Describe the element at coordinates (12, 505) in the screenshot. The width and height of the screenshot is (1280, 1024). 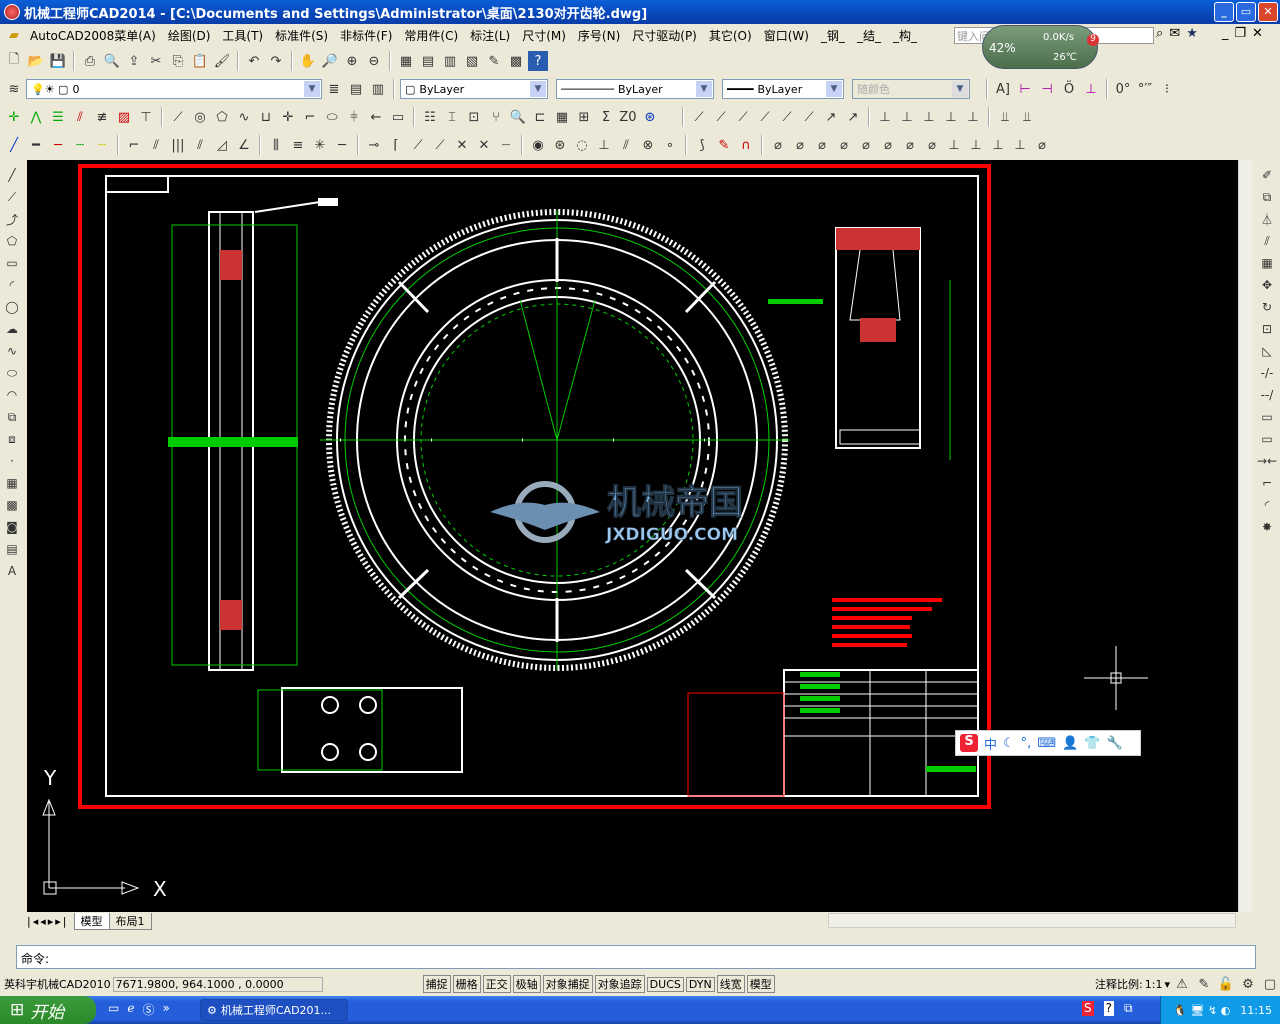
I see `gradient-icon: ▩` at that location.